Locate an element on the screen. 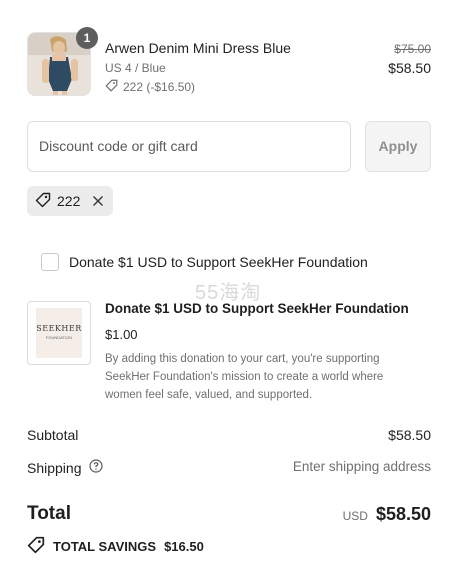  discount-code-input: Discount code or gift card is located at coordinates (189, 146).